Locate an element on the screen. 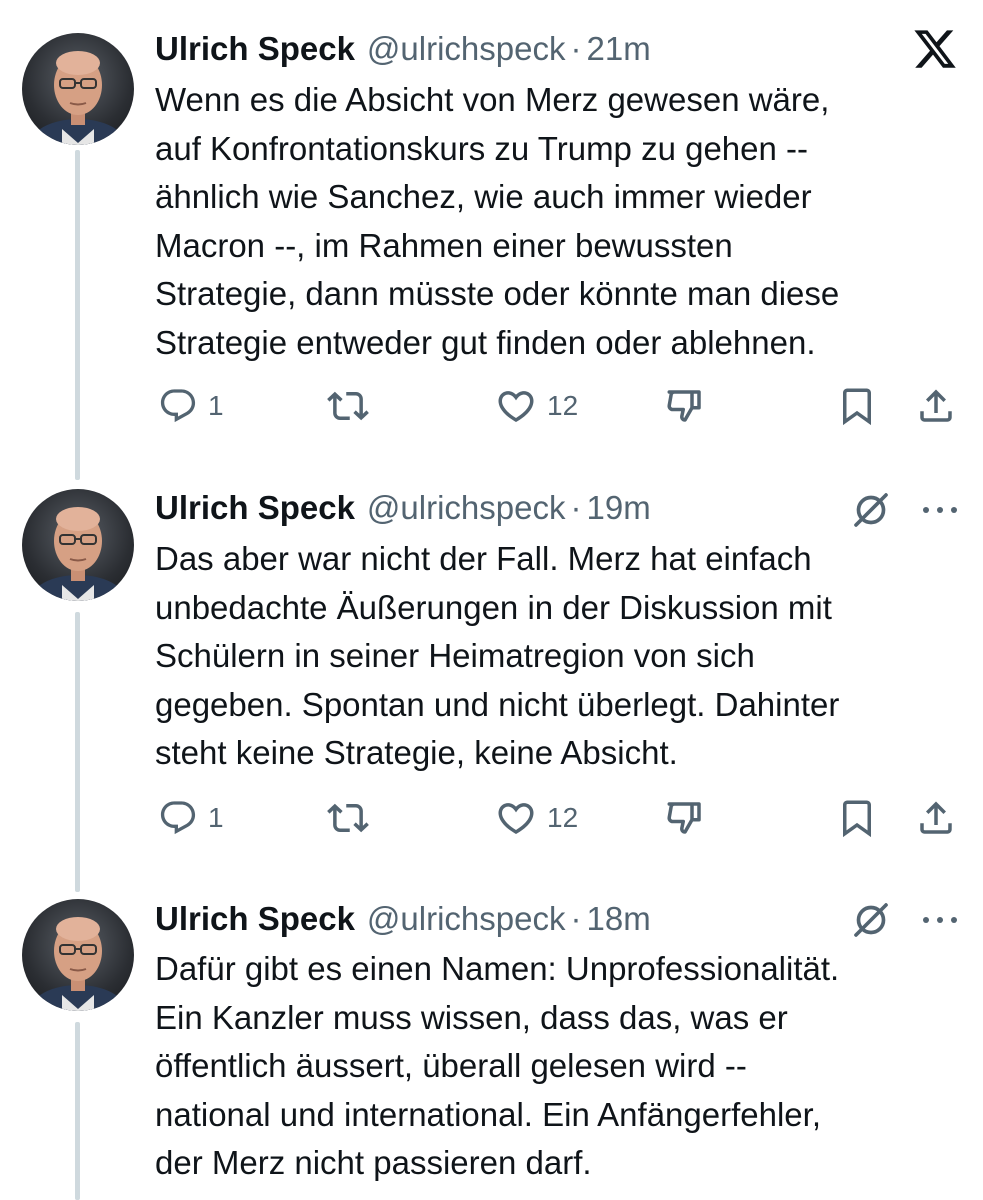 The width and height of the screenshot is (983, 1200). timestamp: 18m is located at coordinates (619, 919).